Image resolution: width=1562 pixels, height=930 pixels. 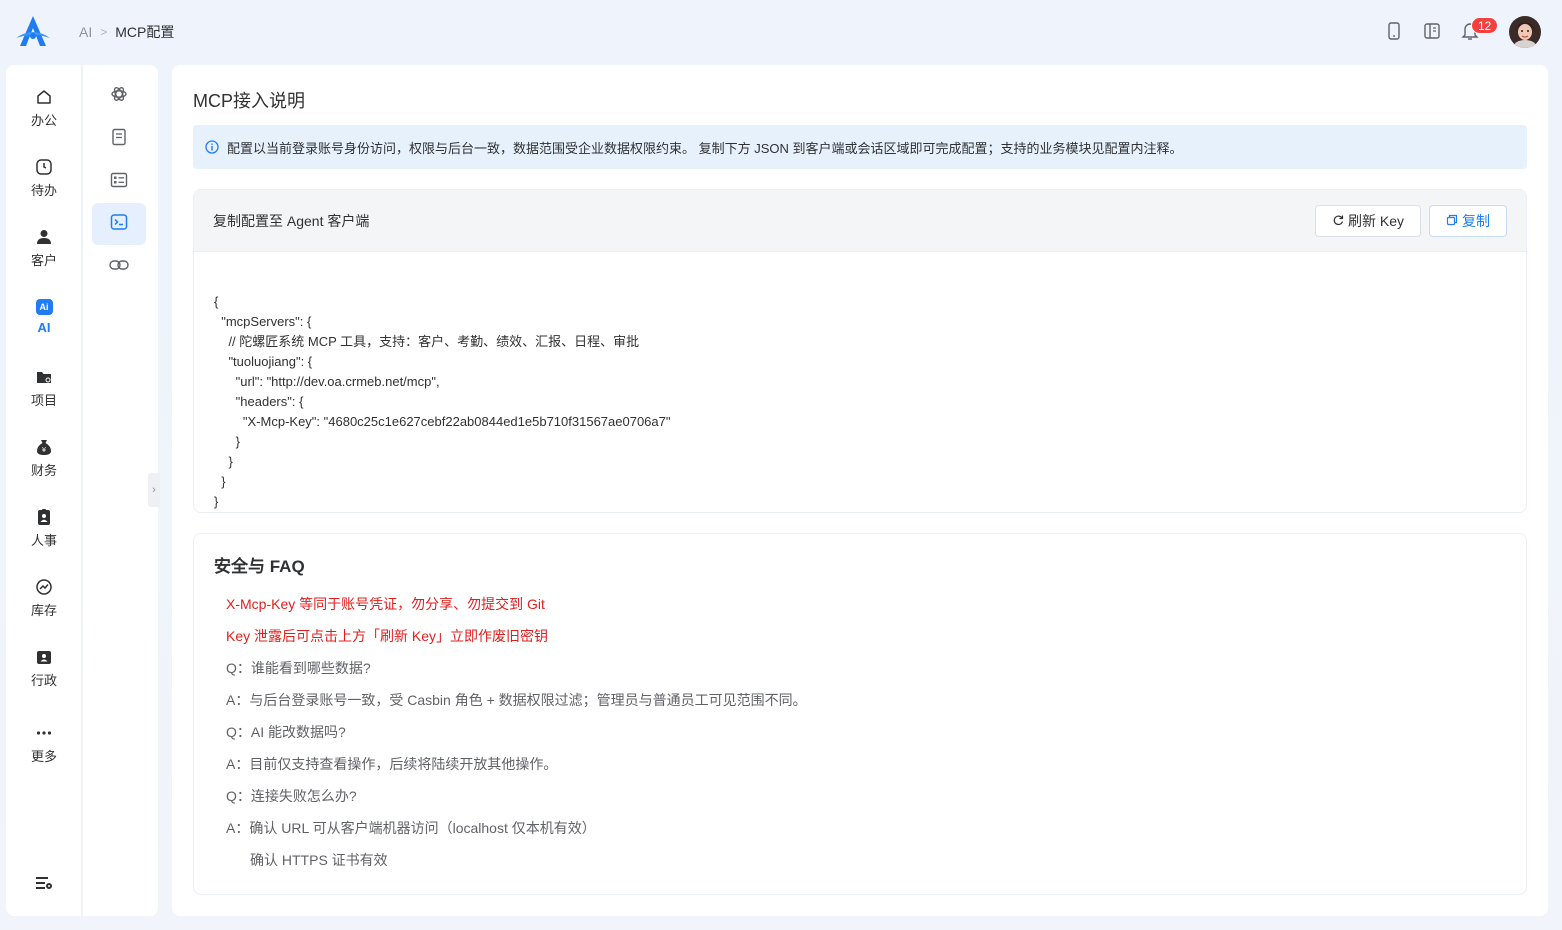 I want to click on nav-item-finance: ¥ 财务, so click(x=44, y=462).